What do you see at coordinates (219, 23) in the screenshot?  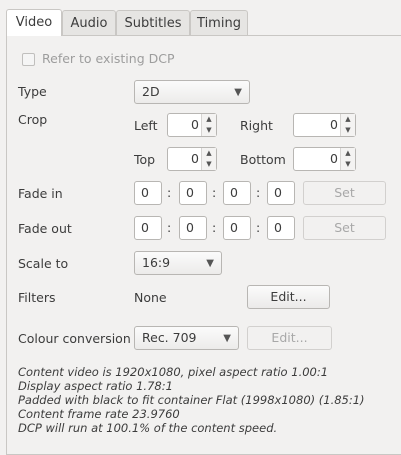 I see `tab-timing: Timing` at bounding box center [219, 23].